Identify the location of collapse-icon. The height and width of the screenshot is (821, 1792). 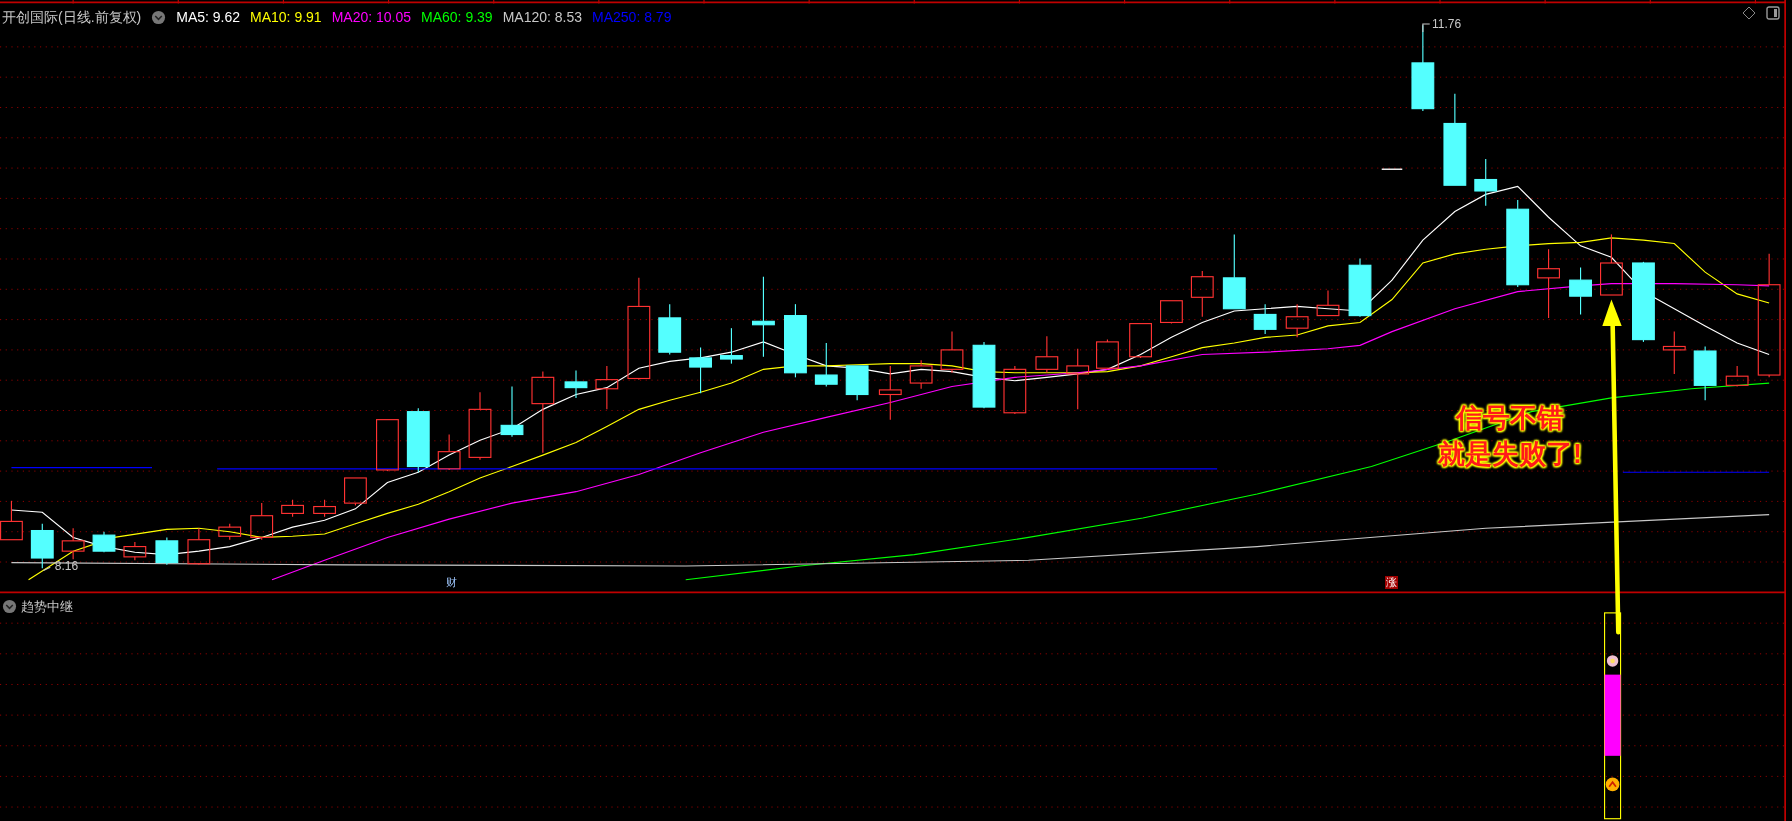
(9, 607).